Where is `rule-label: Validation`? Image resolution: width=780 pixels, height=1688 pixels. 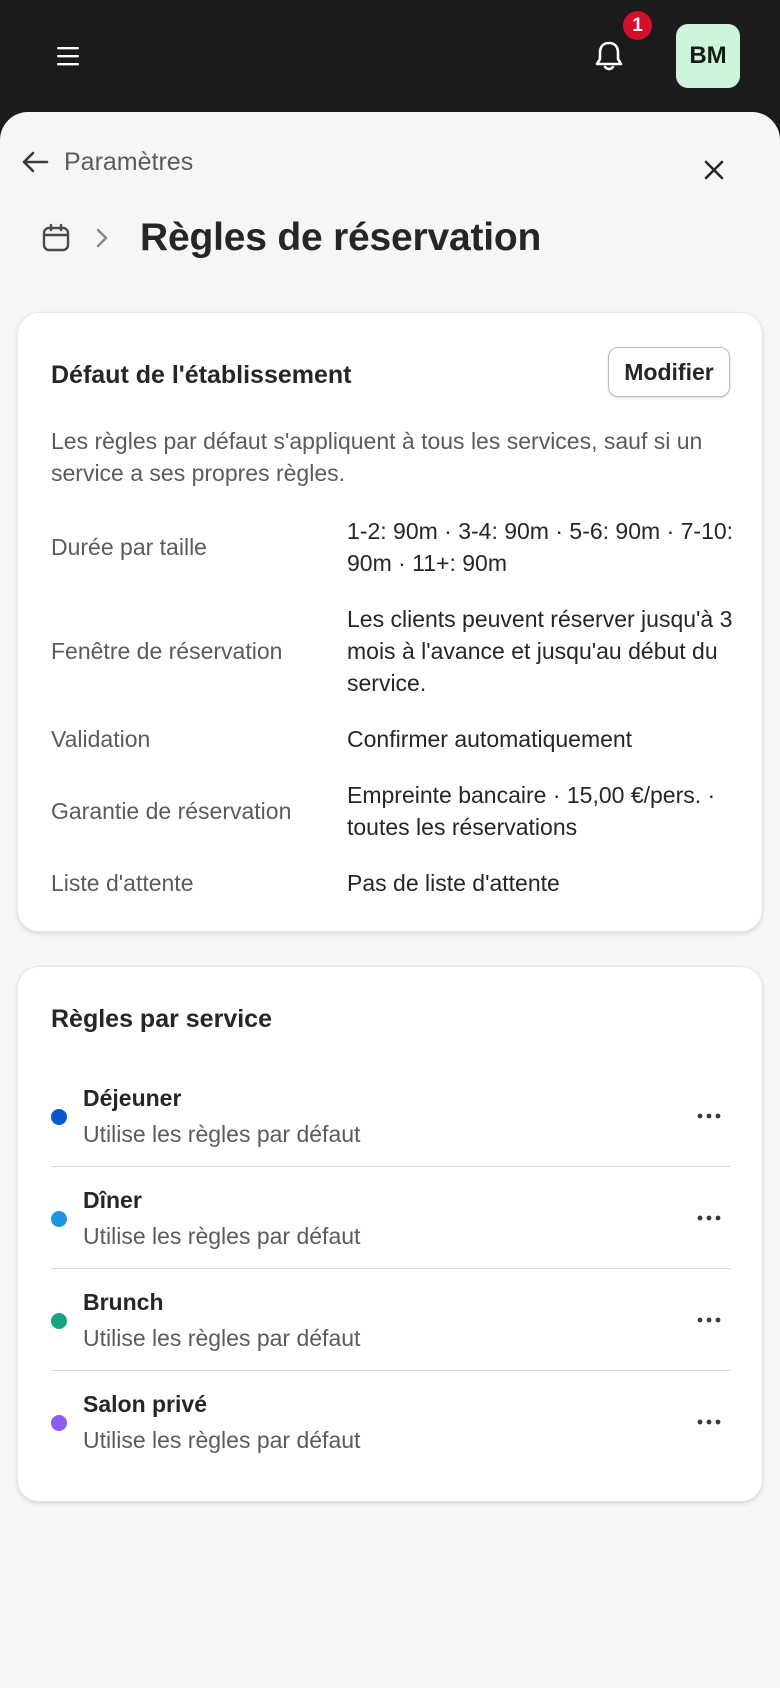
rule-label: Validation is located at coordinates (101, 739).